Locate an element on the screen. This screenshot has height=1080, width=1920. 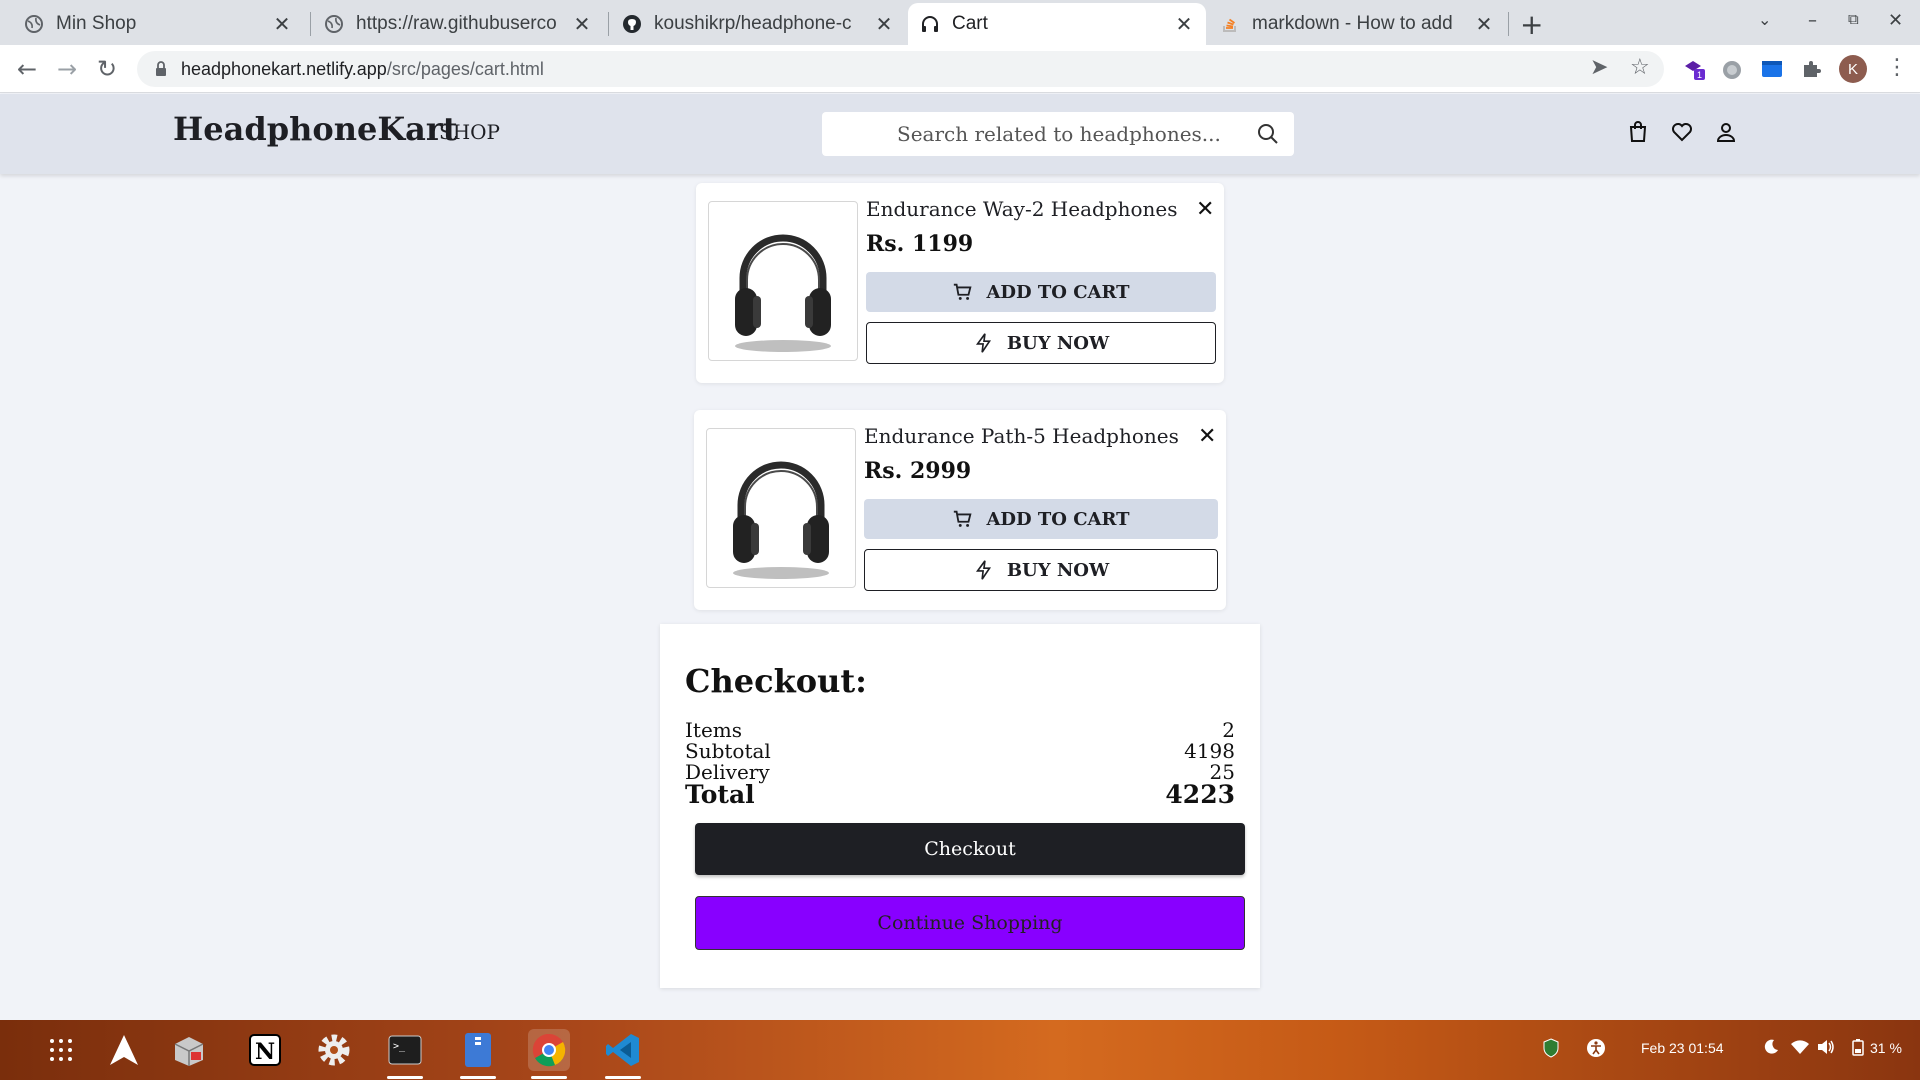
site-header: HeadphoneKart SHOP is located at coordinates (960, 134).